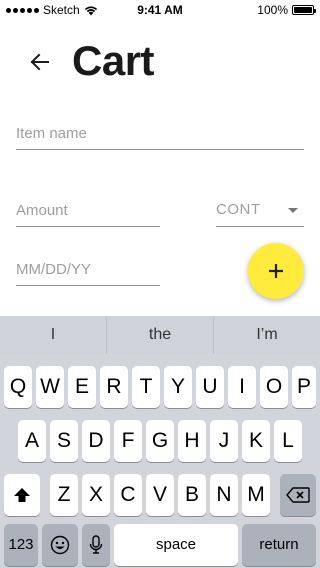 The width and height of the screenshot is (320, 568). What do you see at coordinates (113, 60) in the screenshot?
I see `page-title: Cart` at bounding box center [113, 60].